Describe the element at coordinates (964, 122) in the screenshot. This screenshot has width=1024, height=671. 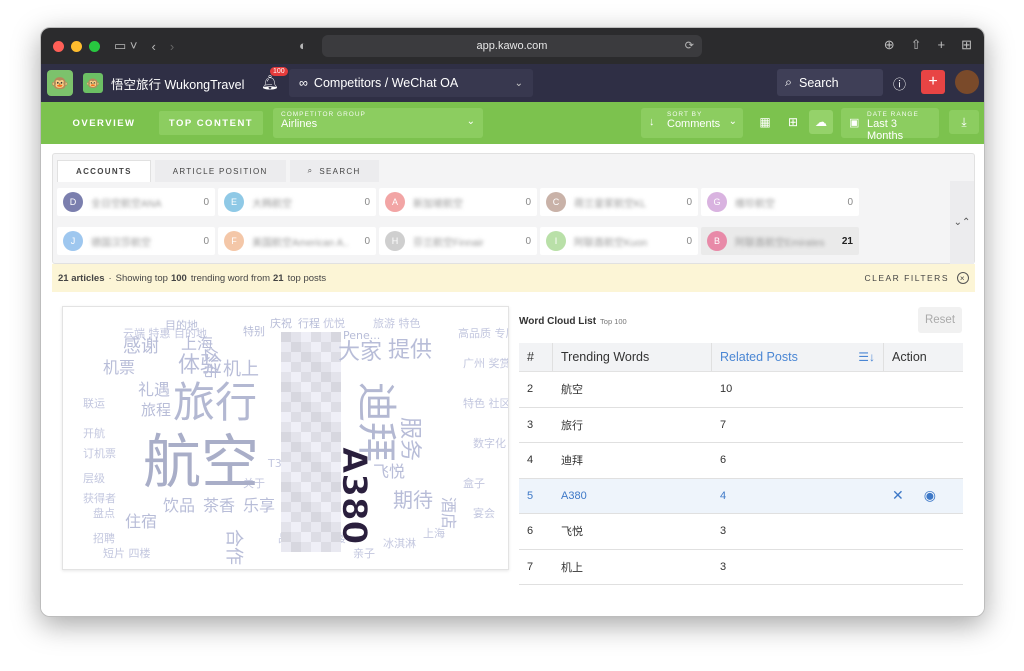
I see `download-icon: ⤓` at that location.